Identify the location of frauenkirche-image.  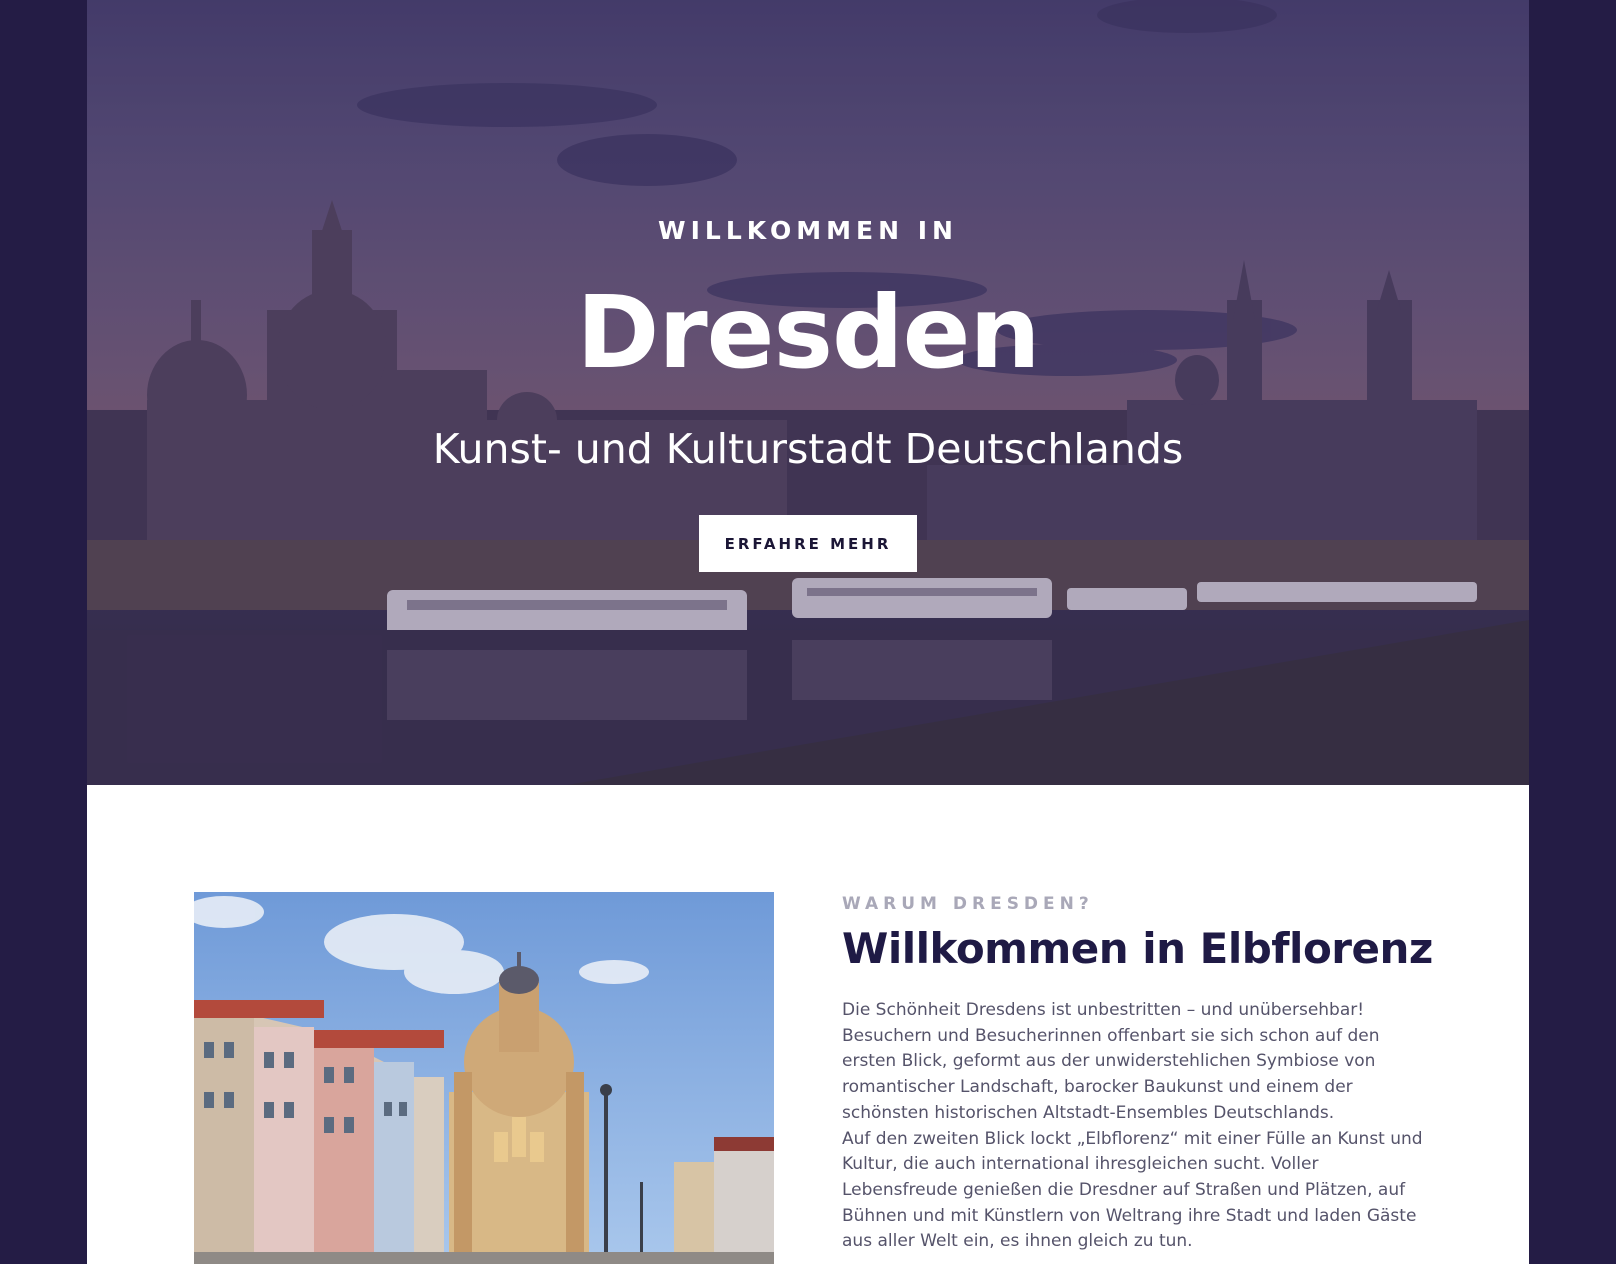
(484, 1078).